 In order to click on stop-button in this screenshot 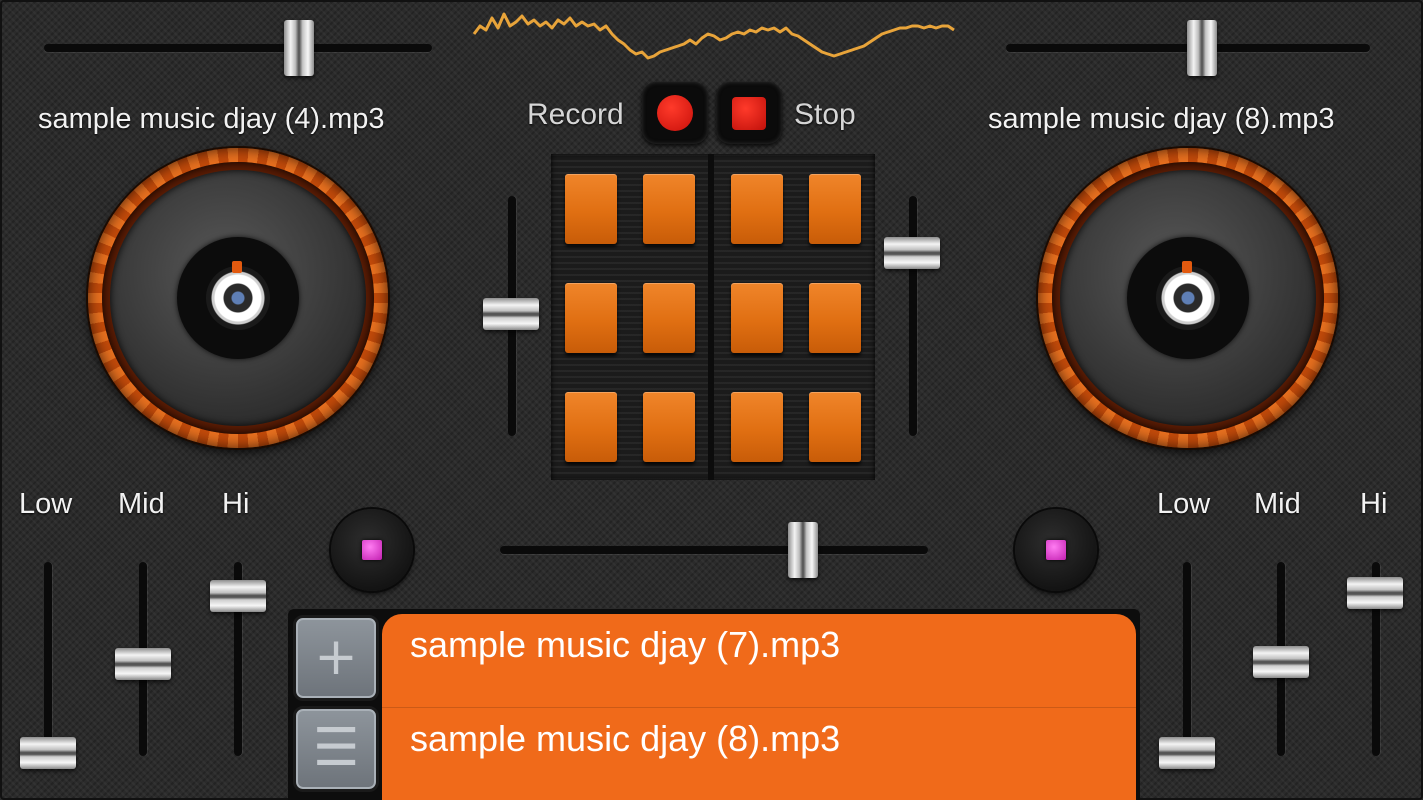, I will do `click(749, 113)`.